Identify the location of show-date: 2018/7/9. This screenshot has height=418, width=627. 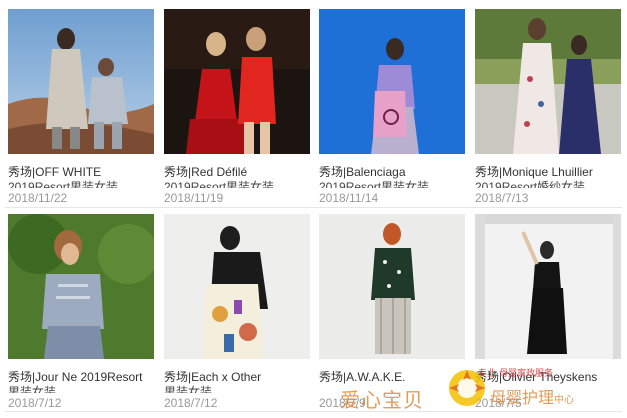
(342, 403).